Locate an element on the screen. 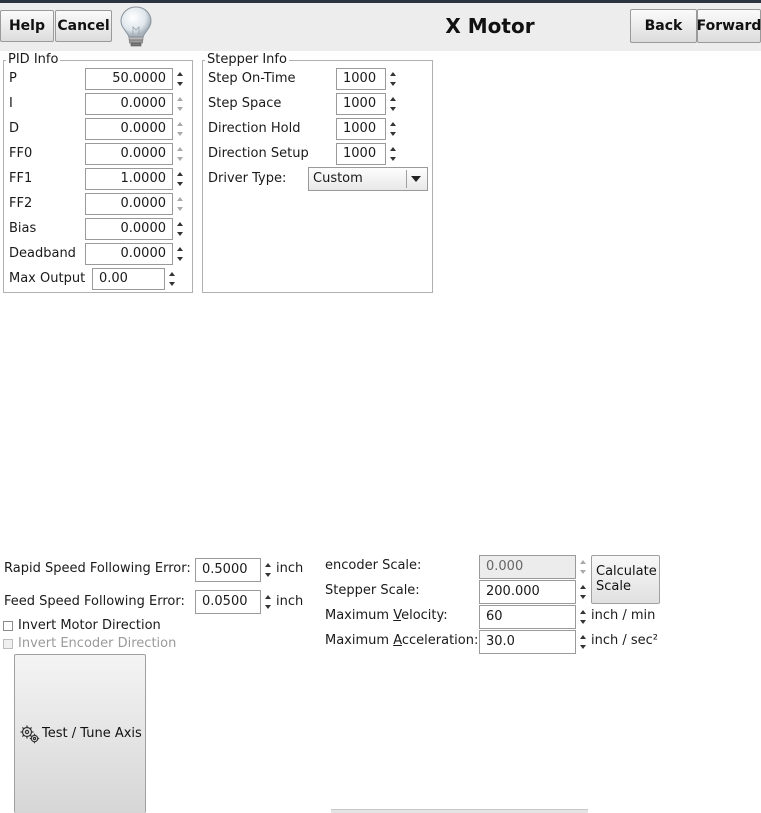  pid-ff2-label: FF2 is located at coordinates (21, 203).